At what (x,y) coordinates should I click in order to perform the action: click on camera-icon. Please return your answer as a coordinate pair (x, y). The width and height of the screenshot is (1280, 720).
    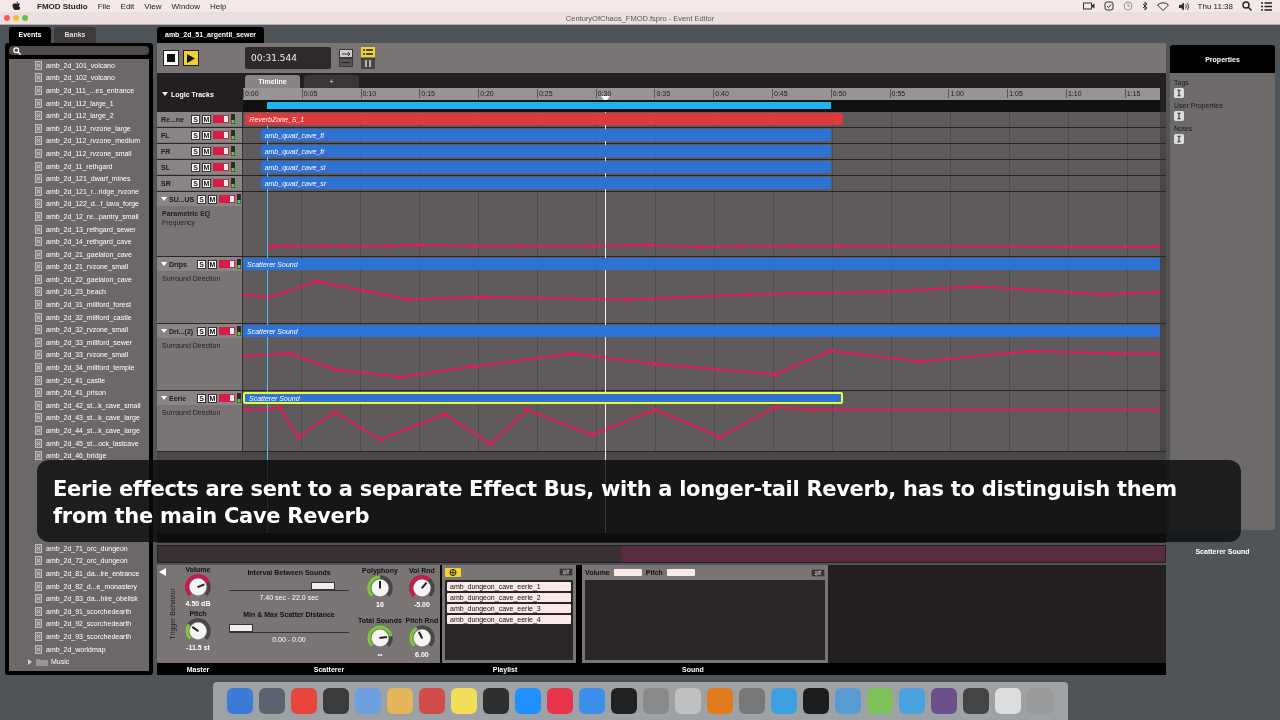
    Looking at the image, I should click on (1088, 6).